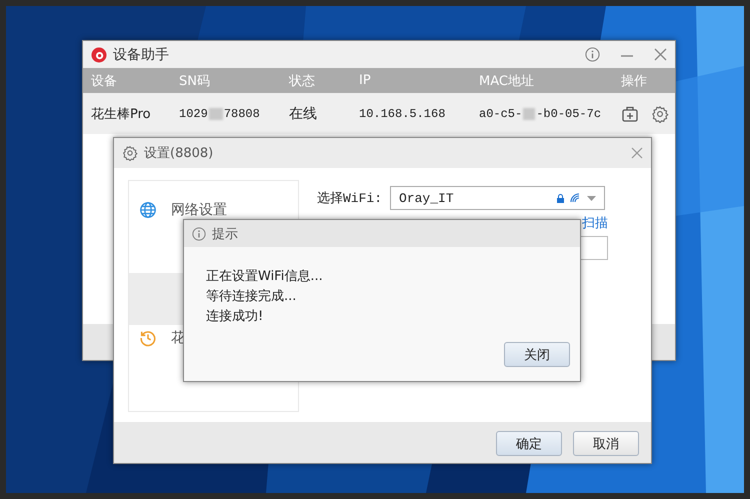  Describe the element at coordinates (634, 81) in the screenshot. I see `column-header: 操作` at that location.